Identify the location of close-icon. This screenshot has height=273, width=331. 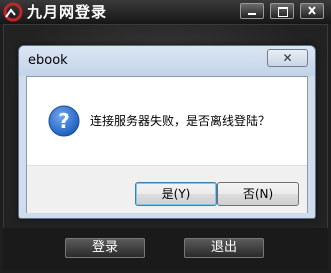
(312, 10).